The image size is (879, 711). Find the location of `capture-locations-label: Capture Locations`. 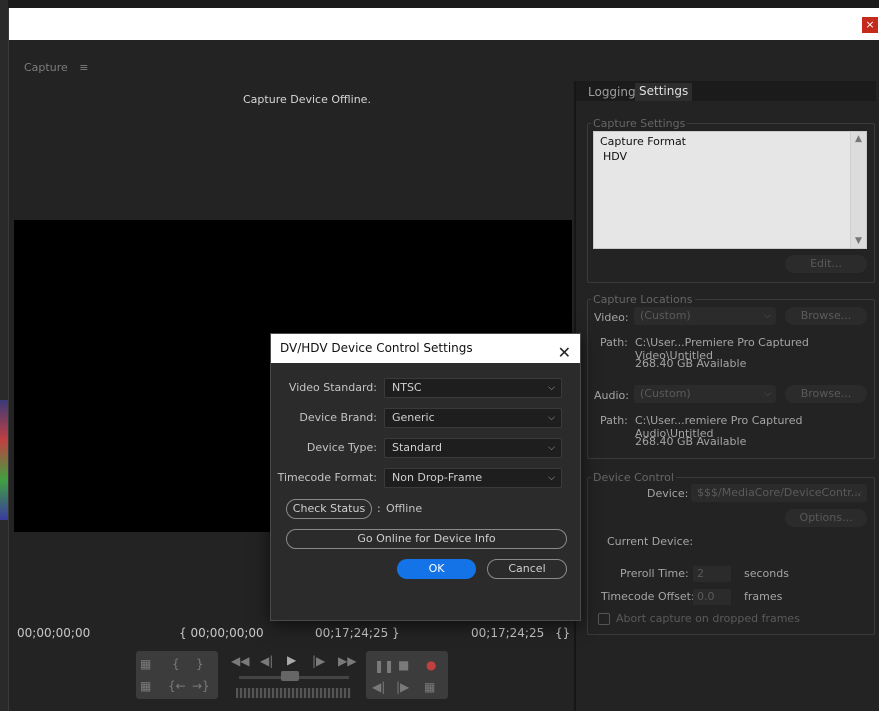

capture-locations-label: Capture Locations is located at coordinates (643, 299).